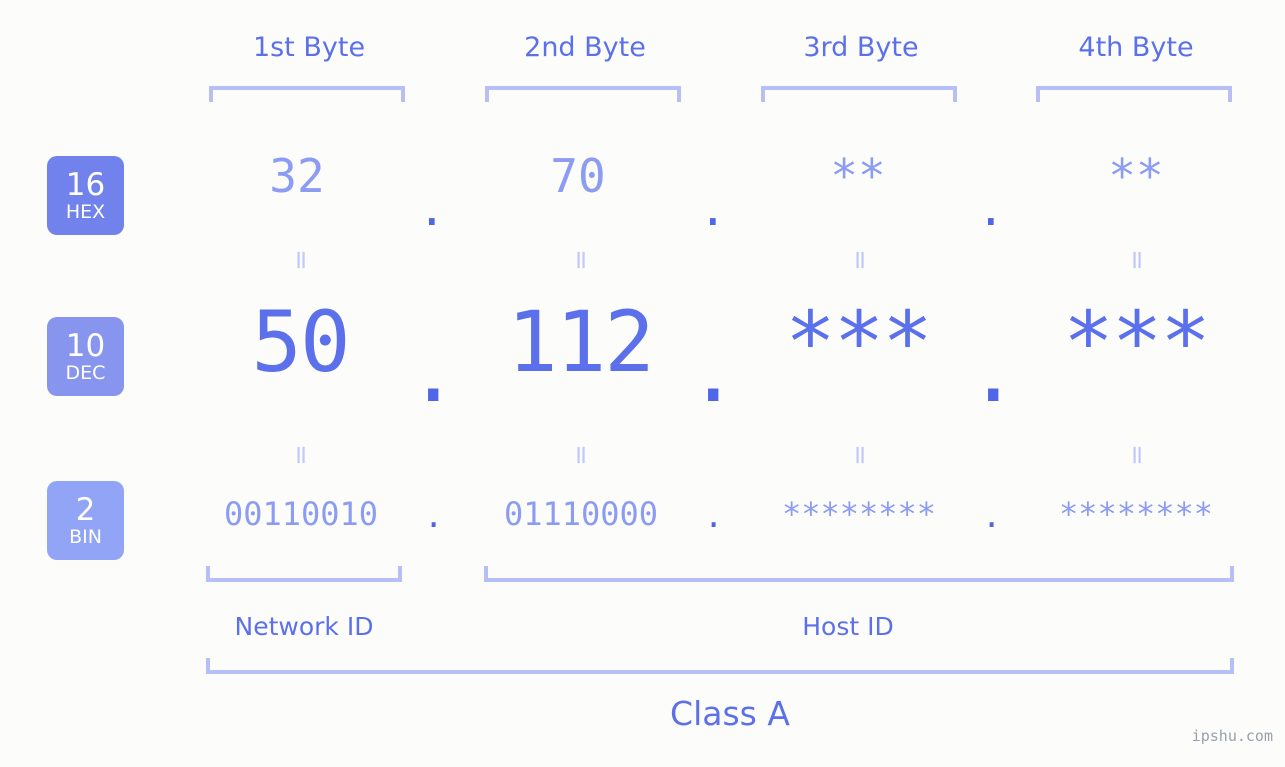  What do you see at coordinates (85, 372) in the screenshot?
I see `base-badge-dec-label: DEC` at bounding box center [85, 372].